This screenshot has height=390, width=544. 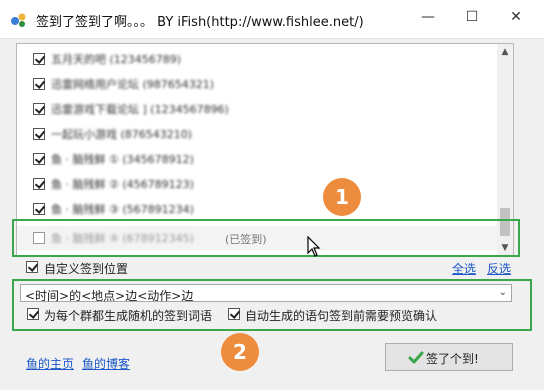 What do you see at coordinates (133, 84) in the screenshot?
I see `row-label: 迅雷网络用户论坛 (987654321)` at bounding box center [133, 84].